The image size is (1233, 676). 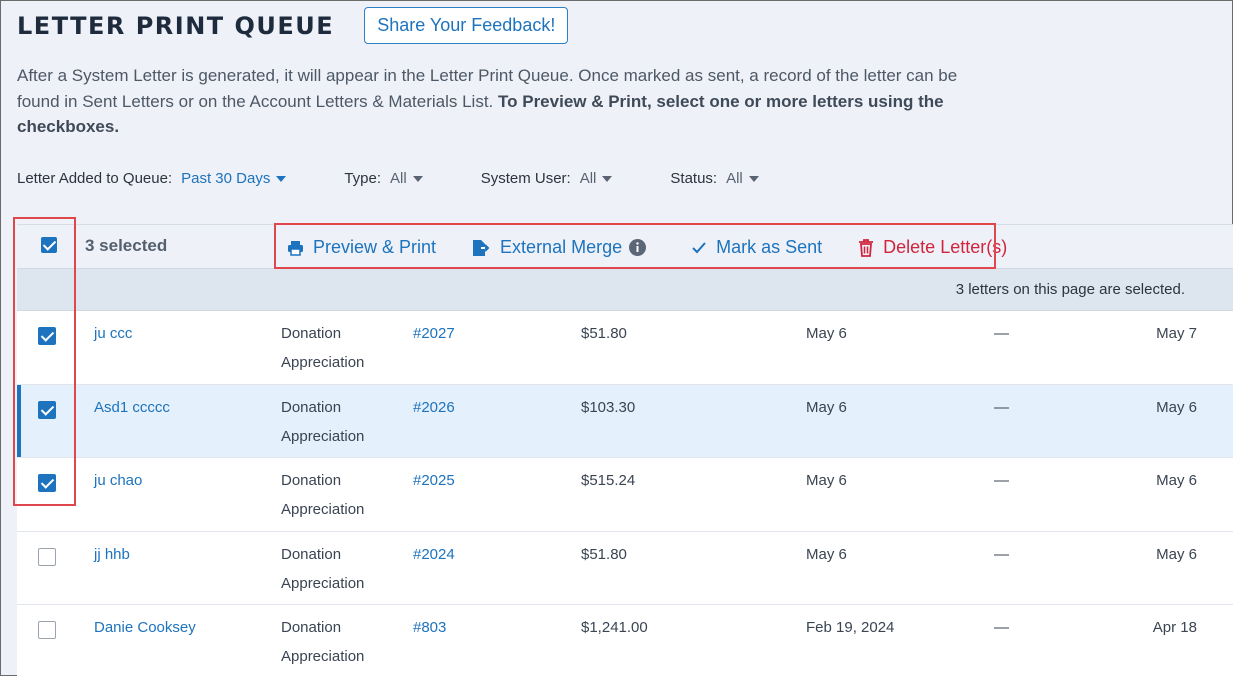 What do you see at coordinates (638, 247) in the screenshot?
I see `info-icon` at bounding box center [638, 247].